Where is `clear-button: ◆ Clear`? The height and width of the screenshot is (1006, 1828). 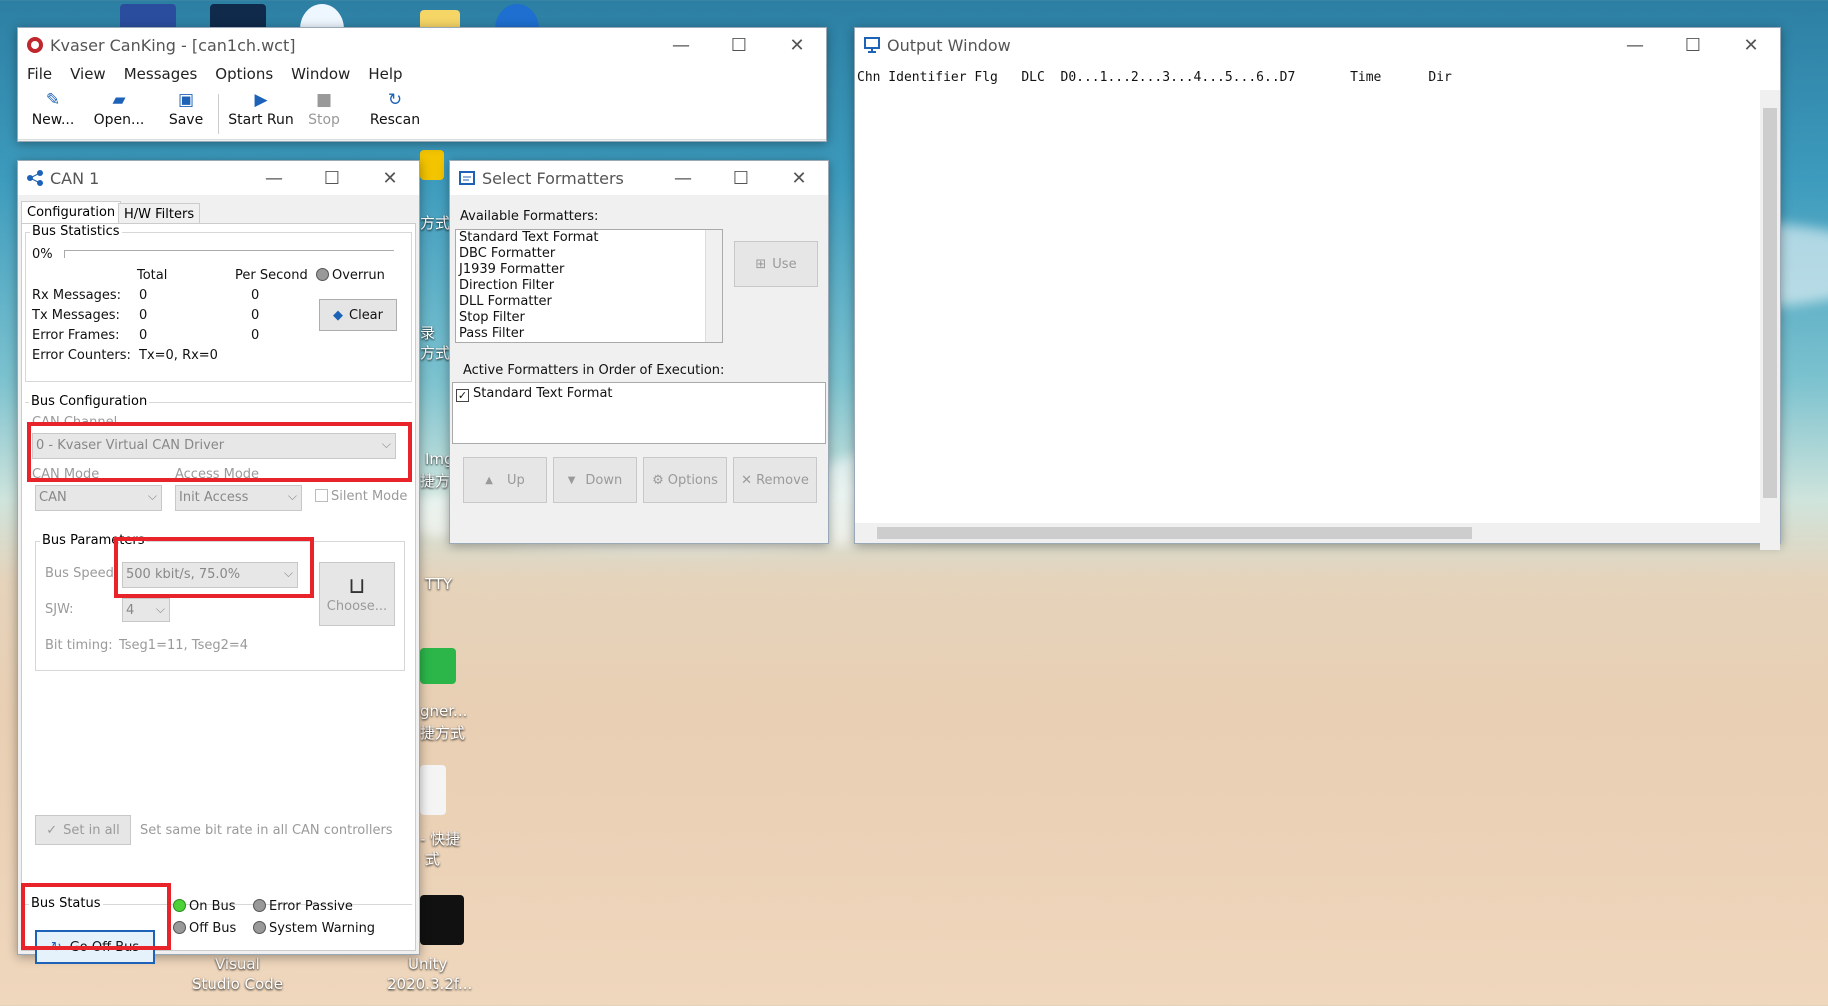
clear-button: ◆ Clear is located at coordinates (358, 315).